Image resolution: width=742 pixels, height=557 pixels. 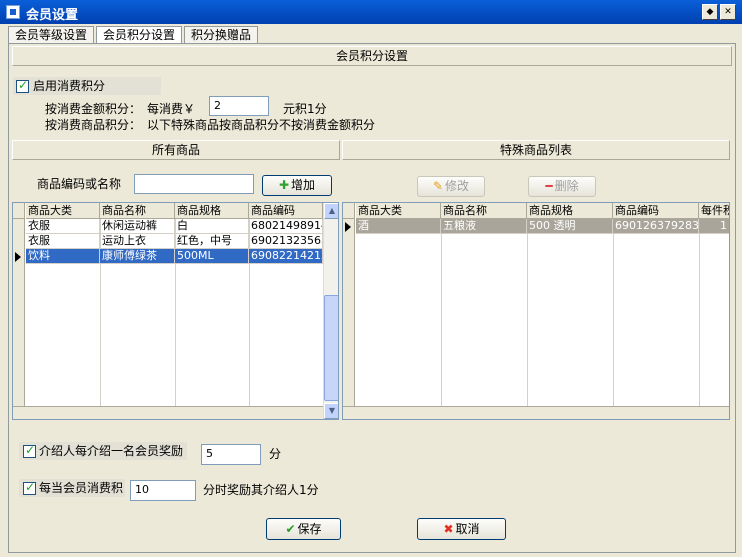 I want to click on cross-icon: ✖, so click(x=448, y=529).